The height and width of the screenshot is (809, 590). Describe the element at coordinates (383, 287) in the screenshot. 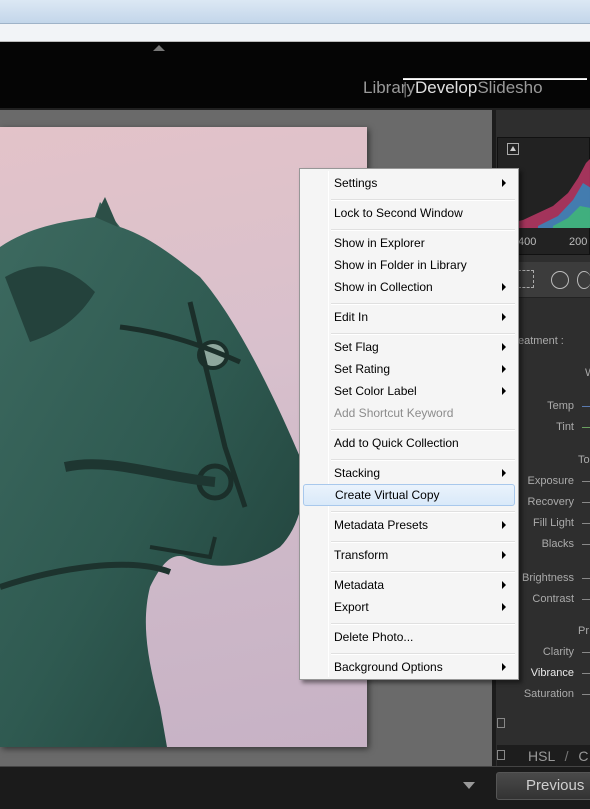

I see `menu-item-label: Show in Collection` at that location.